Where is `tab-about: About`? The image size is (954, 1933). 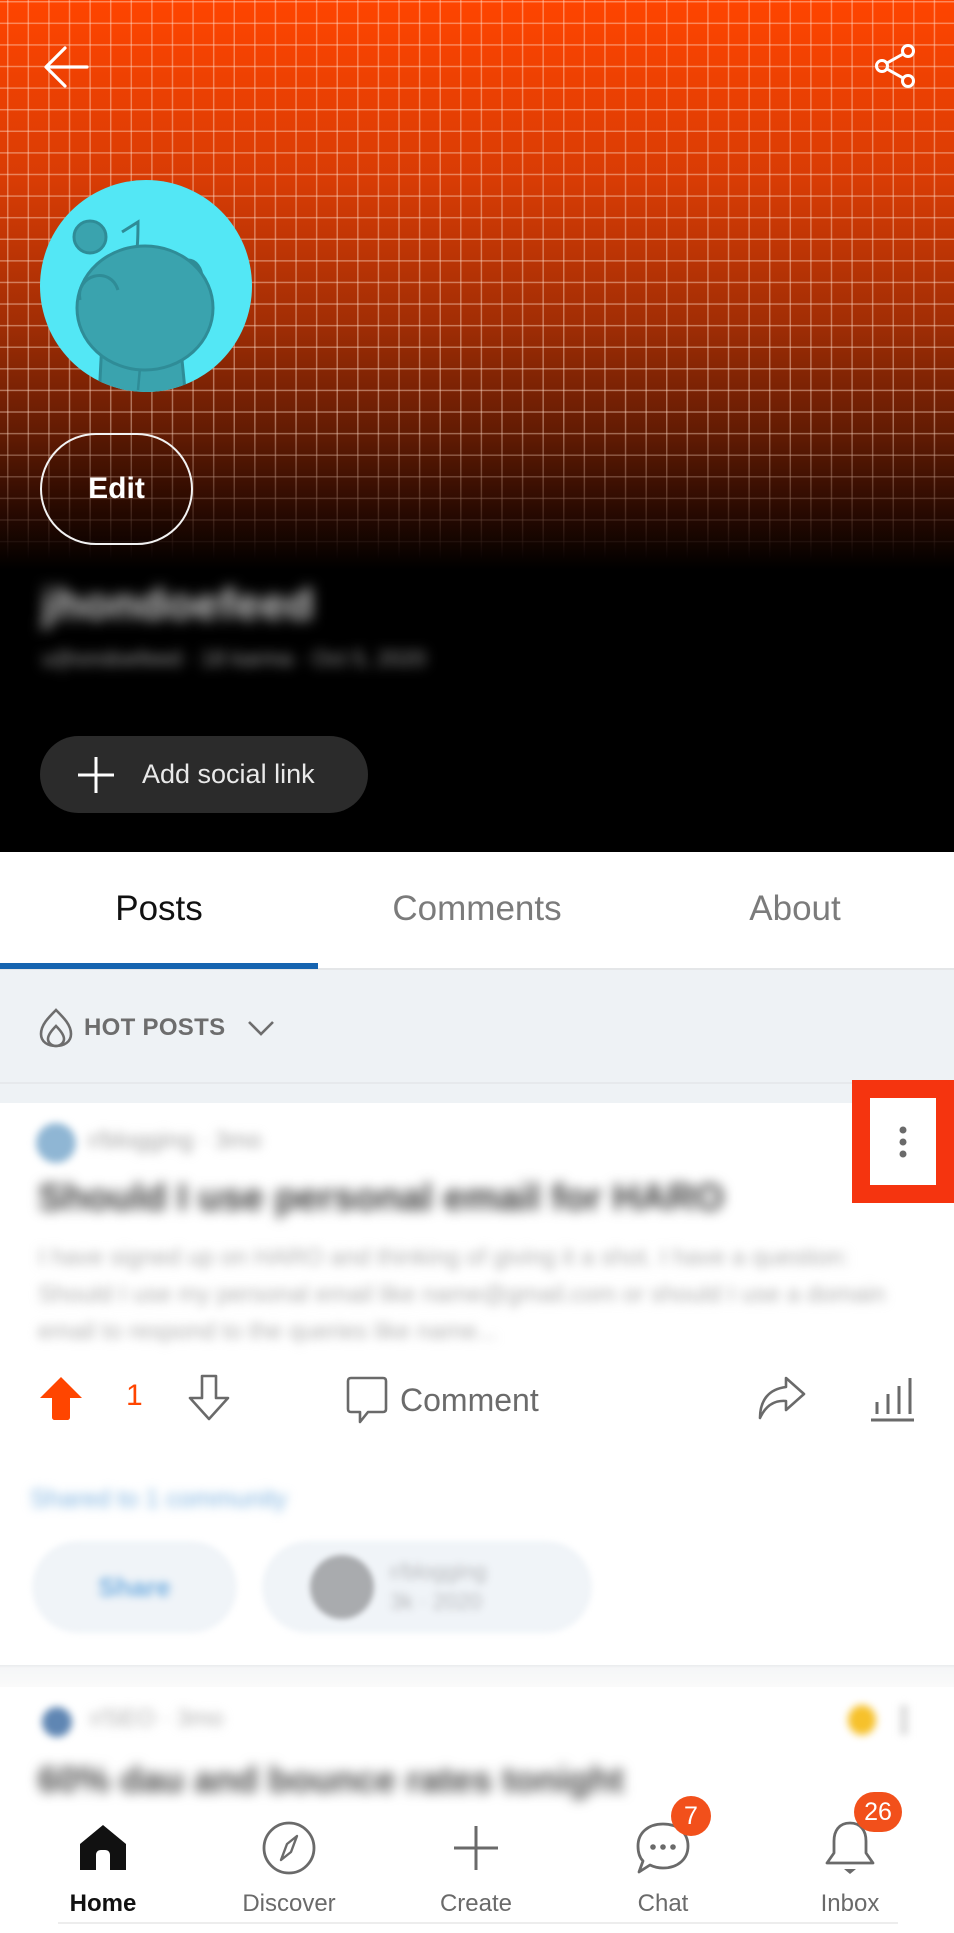
tab-about: About is located at coordinates (795, 909).